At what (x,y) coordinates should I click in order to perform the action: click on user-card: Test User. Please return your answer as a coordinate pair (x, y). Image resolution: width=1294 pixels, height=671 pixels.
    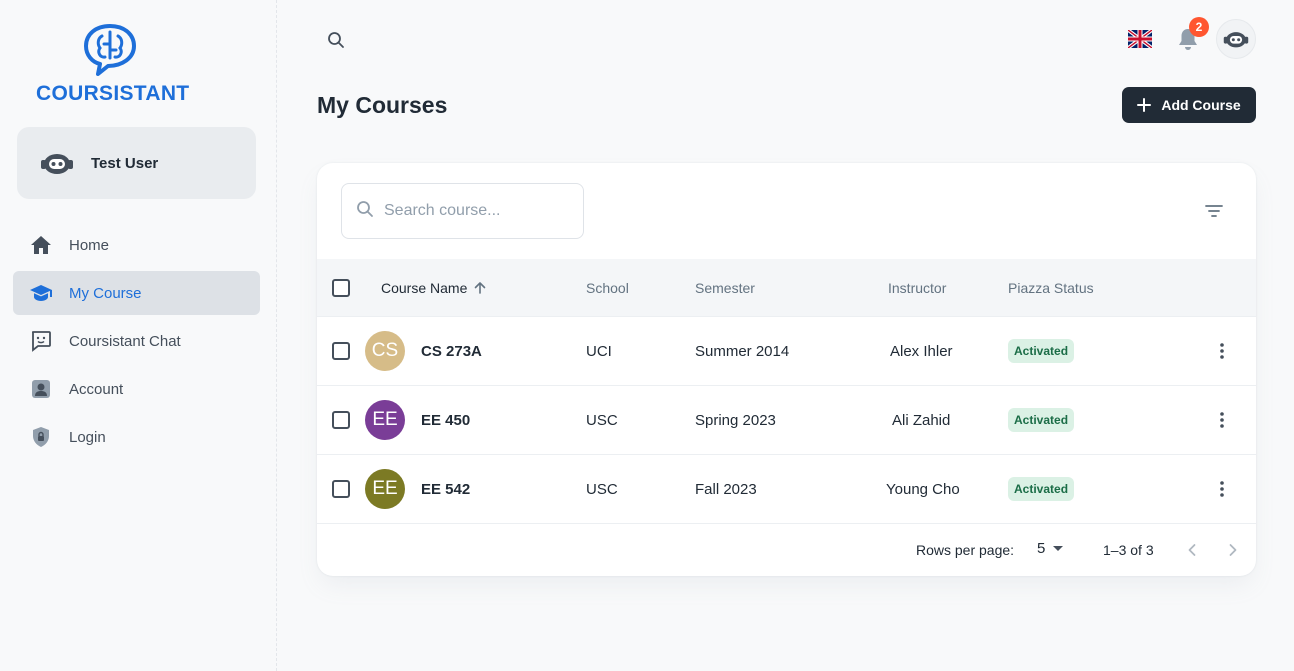
    Looking at the image, I should click on (136, 163).